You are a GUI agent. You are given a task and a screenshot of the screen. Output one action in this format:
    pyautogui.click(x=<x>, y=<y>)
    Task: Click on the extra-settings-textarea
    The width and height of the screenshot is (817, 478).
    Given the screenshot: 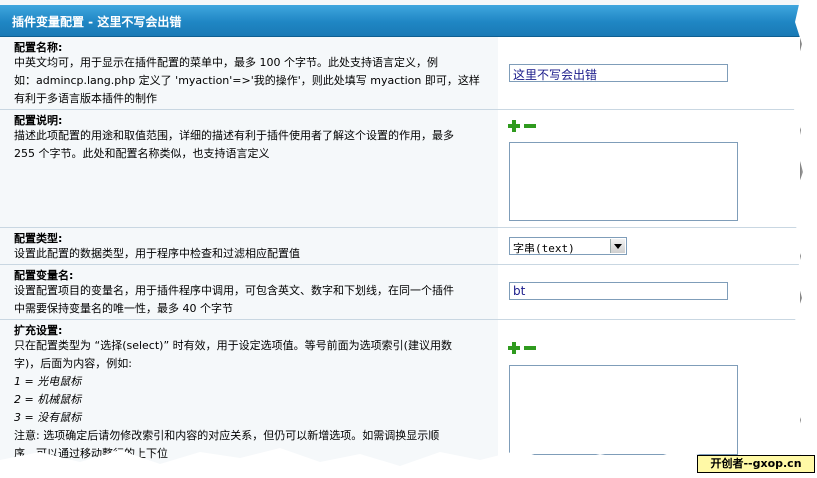 What is the action you would take?
    pyautogui.click(x=623, y=410)
    